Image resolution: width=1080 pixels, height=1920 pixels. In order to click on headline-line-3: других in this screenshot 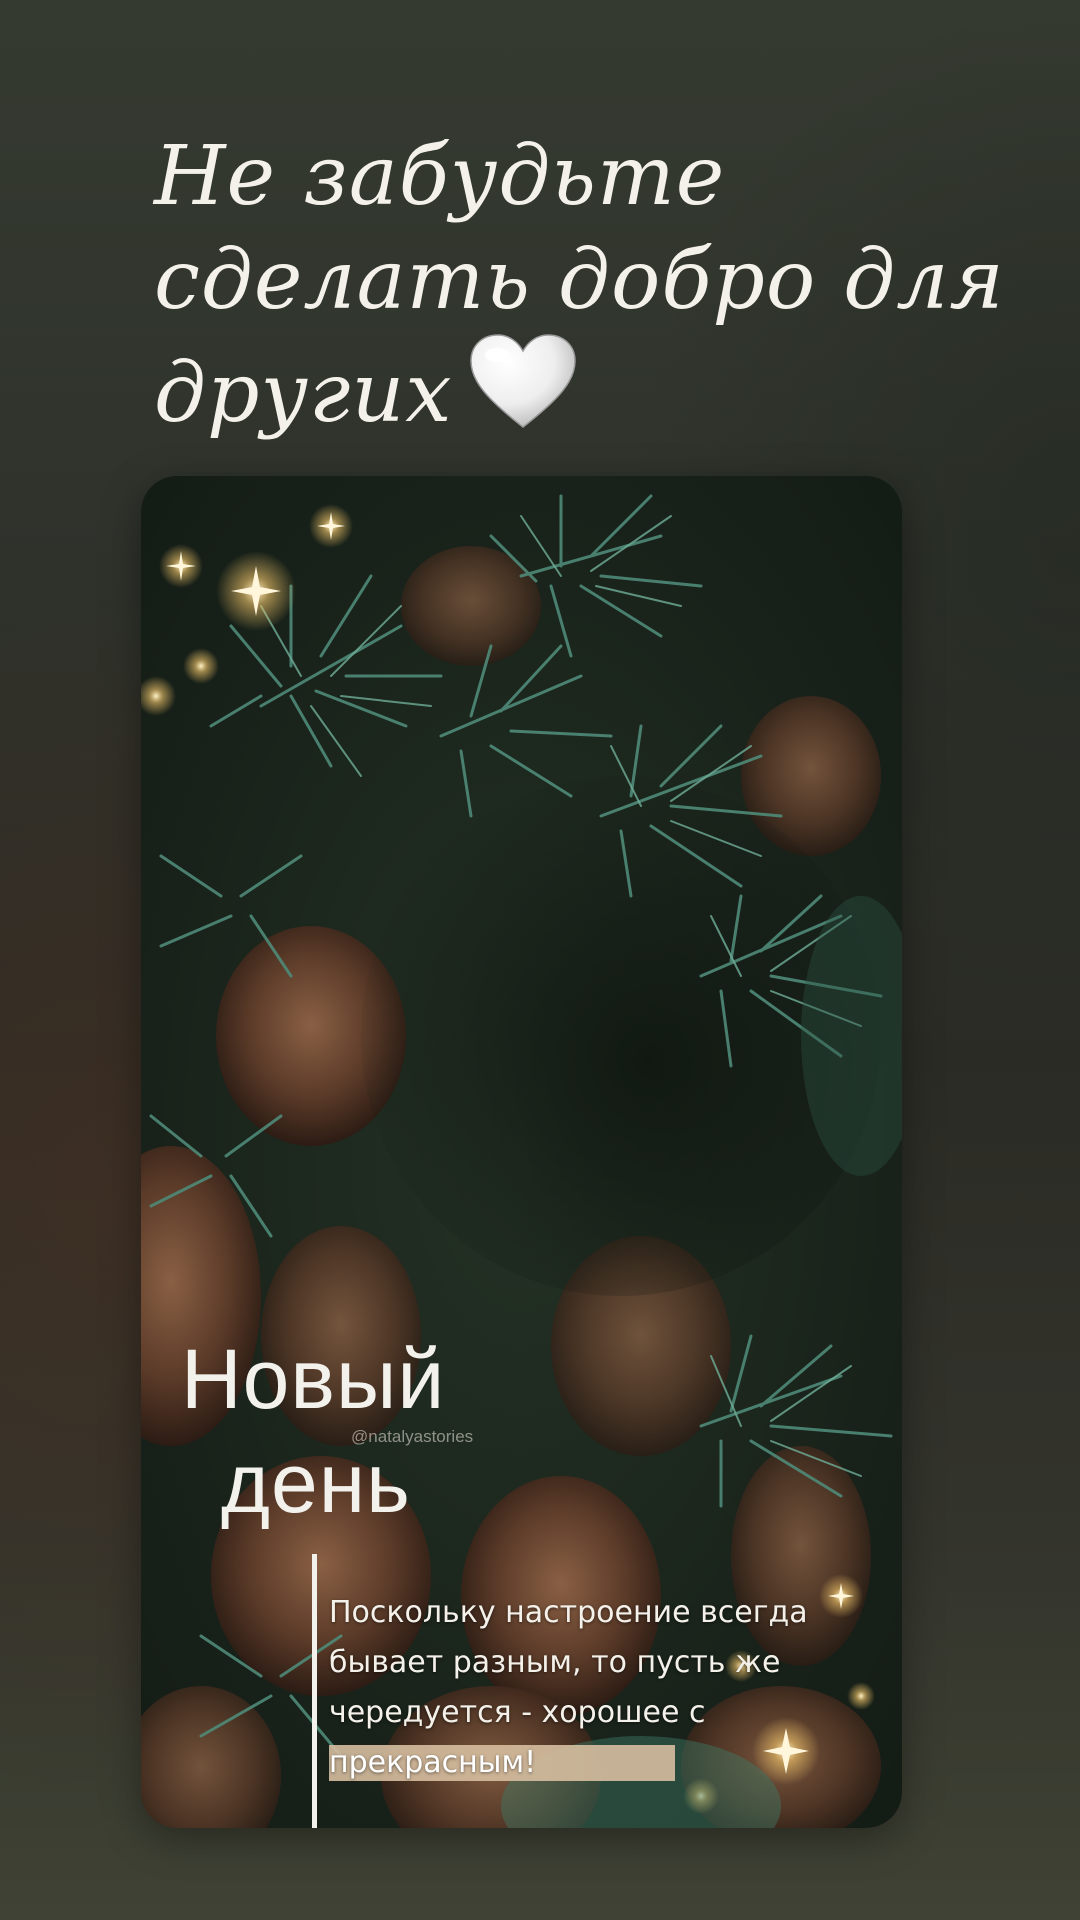, I will do `click(564, 395)`.